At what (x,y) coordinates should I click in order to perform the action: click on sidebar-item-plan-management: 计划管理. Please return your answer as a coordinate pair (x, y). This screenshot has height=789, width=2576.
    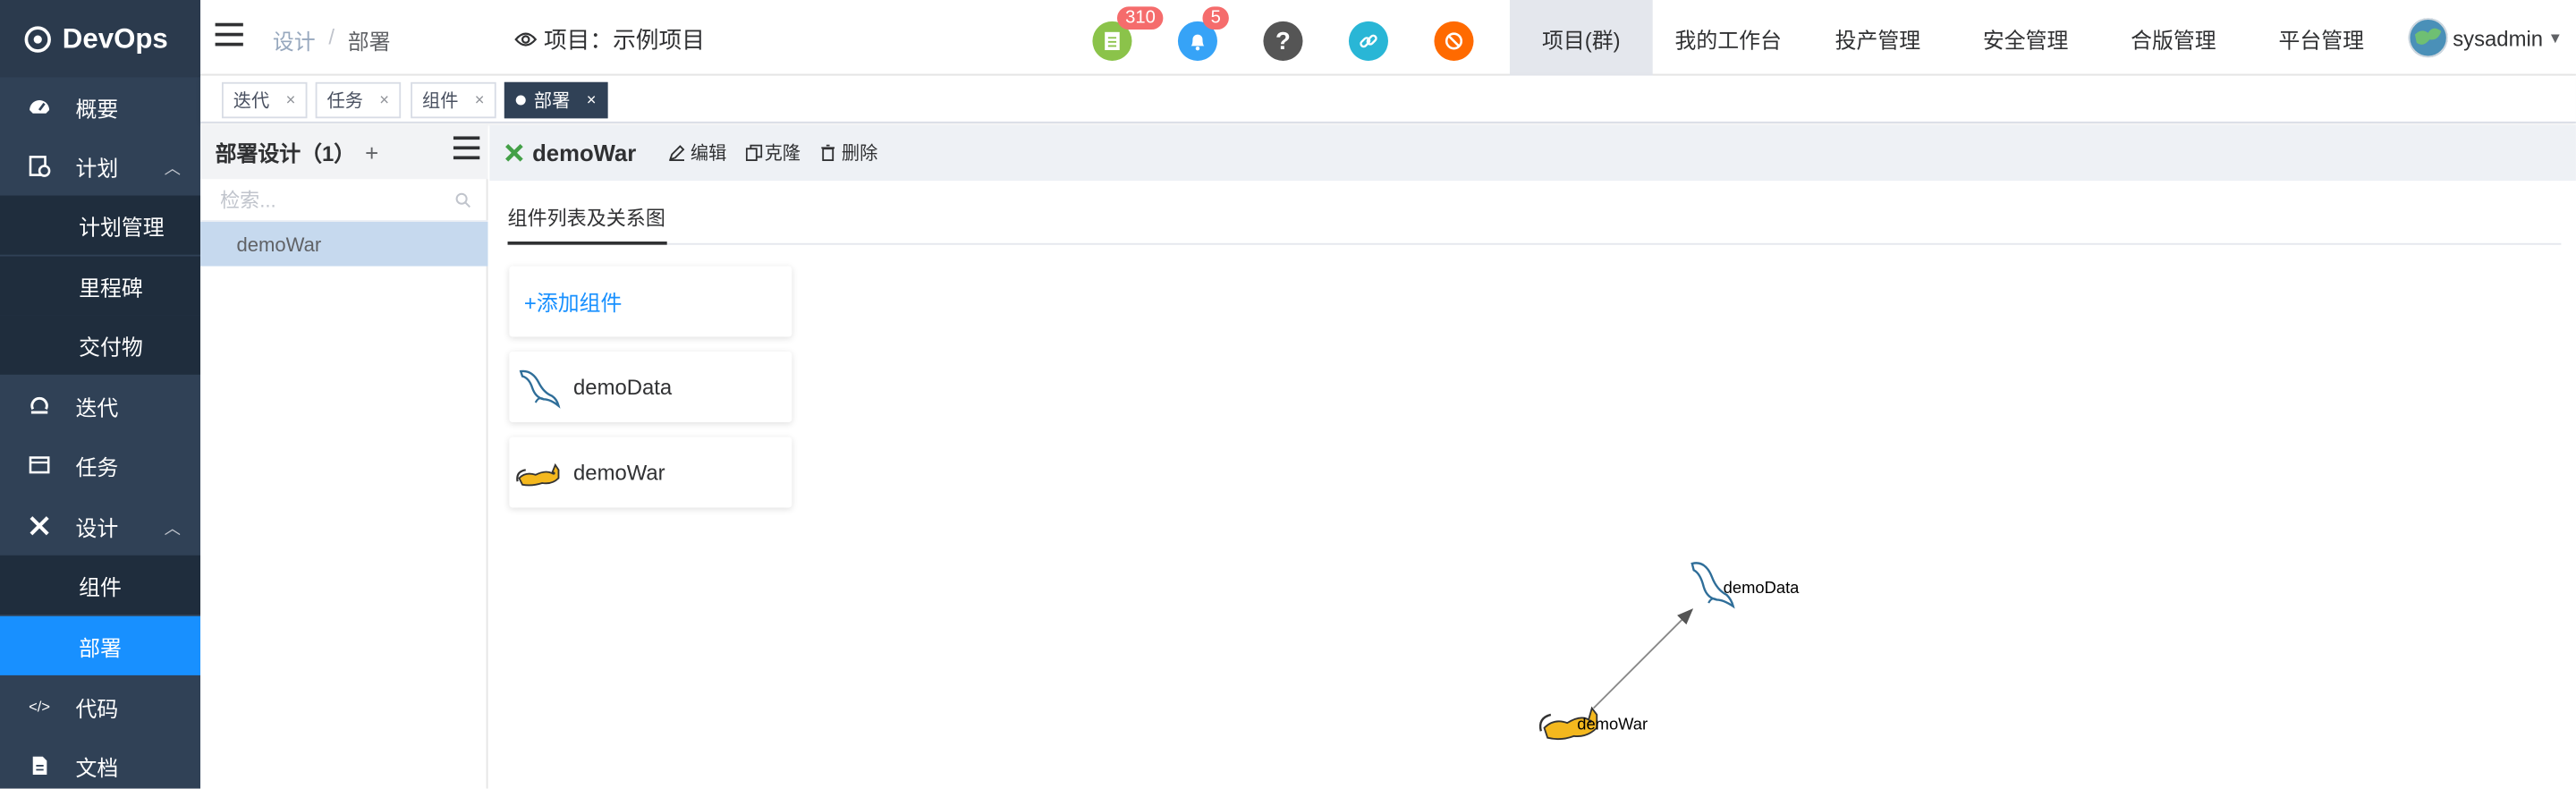
    Looking at the image, I should click on (100, 225).